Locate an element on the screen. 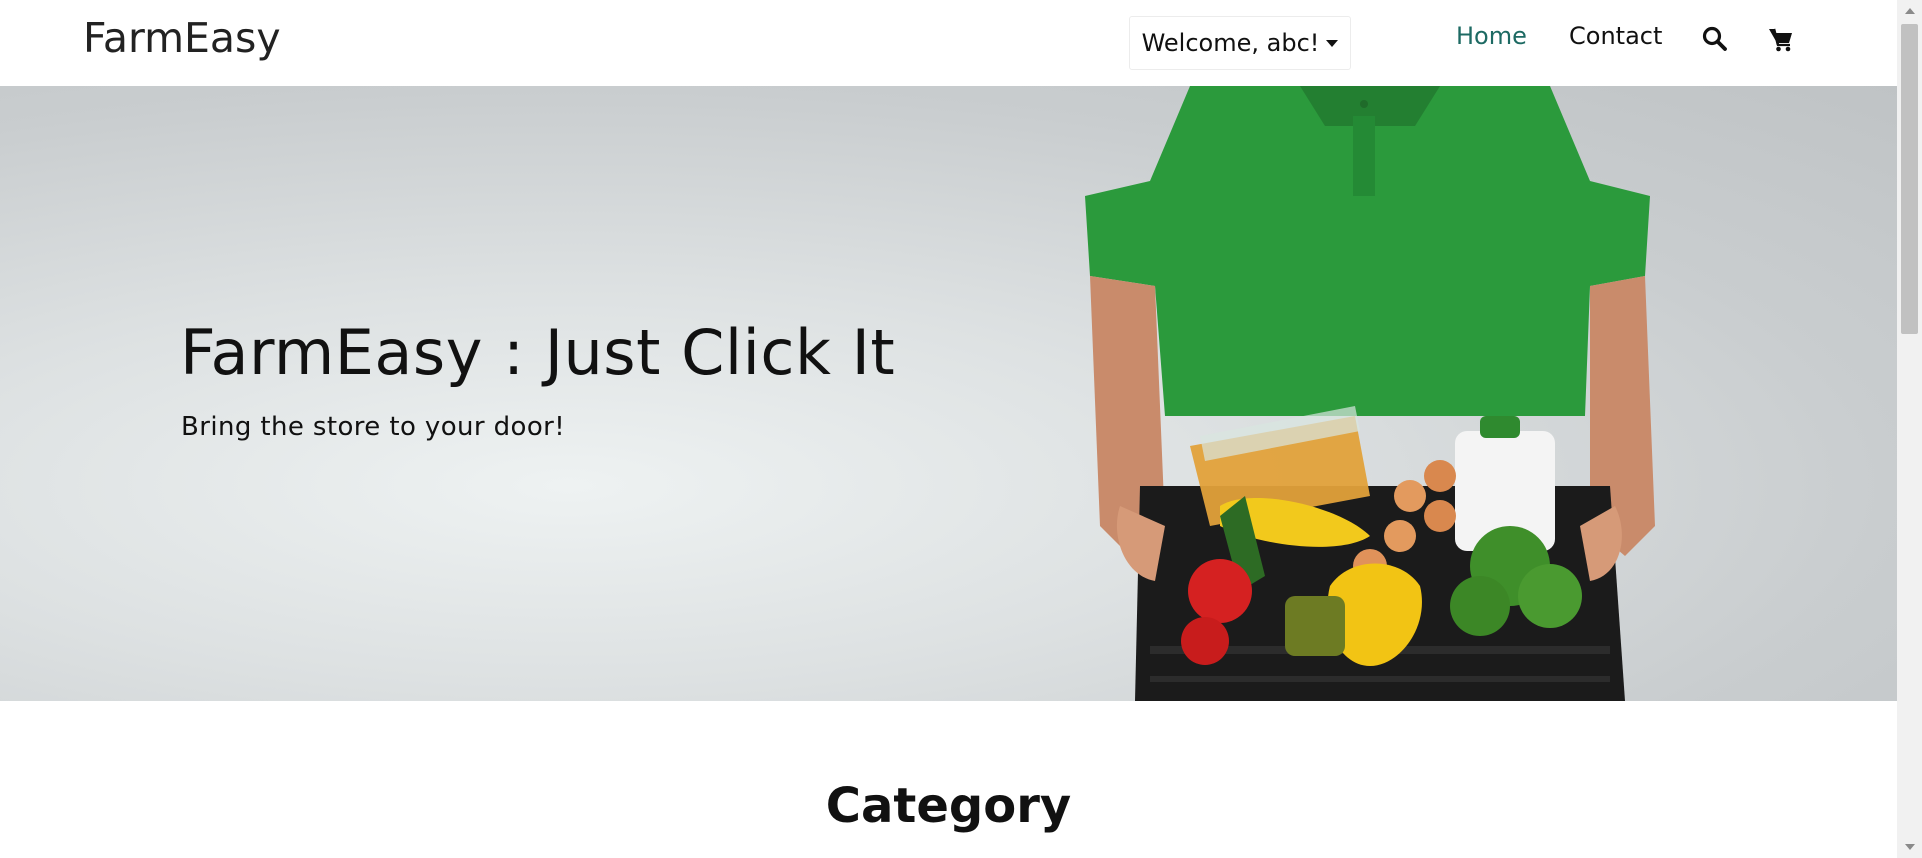 The height and width of the screenshot is (858, 1922). brand-logo: FarmEasy is located at coordinates (182, 38).